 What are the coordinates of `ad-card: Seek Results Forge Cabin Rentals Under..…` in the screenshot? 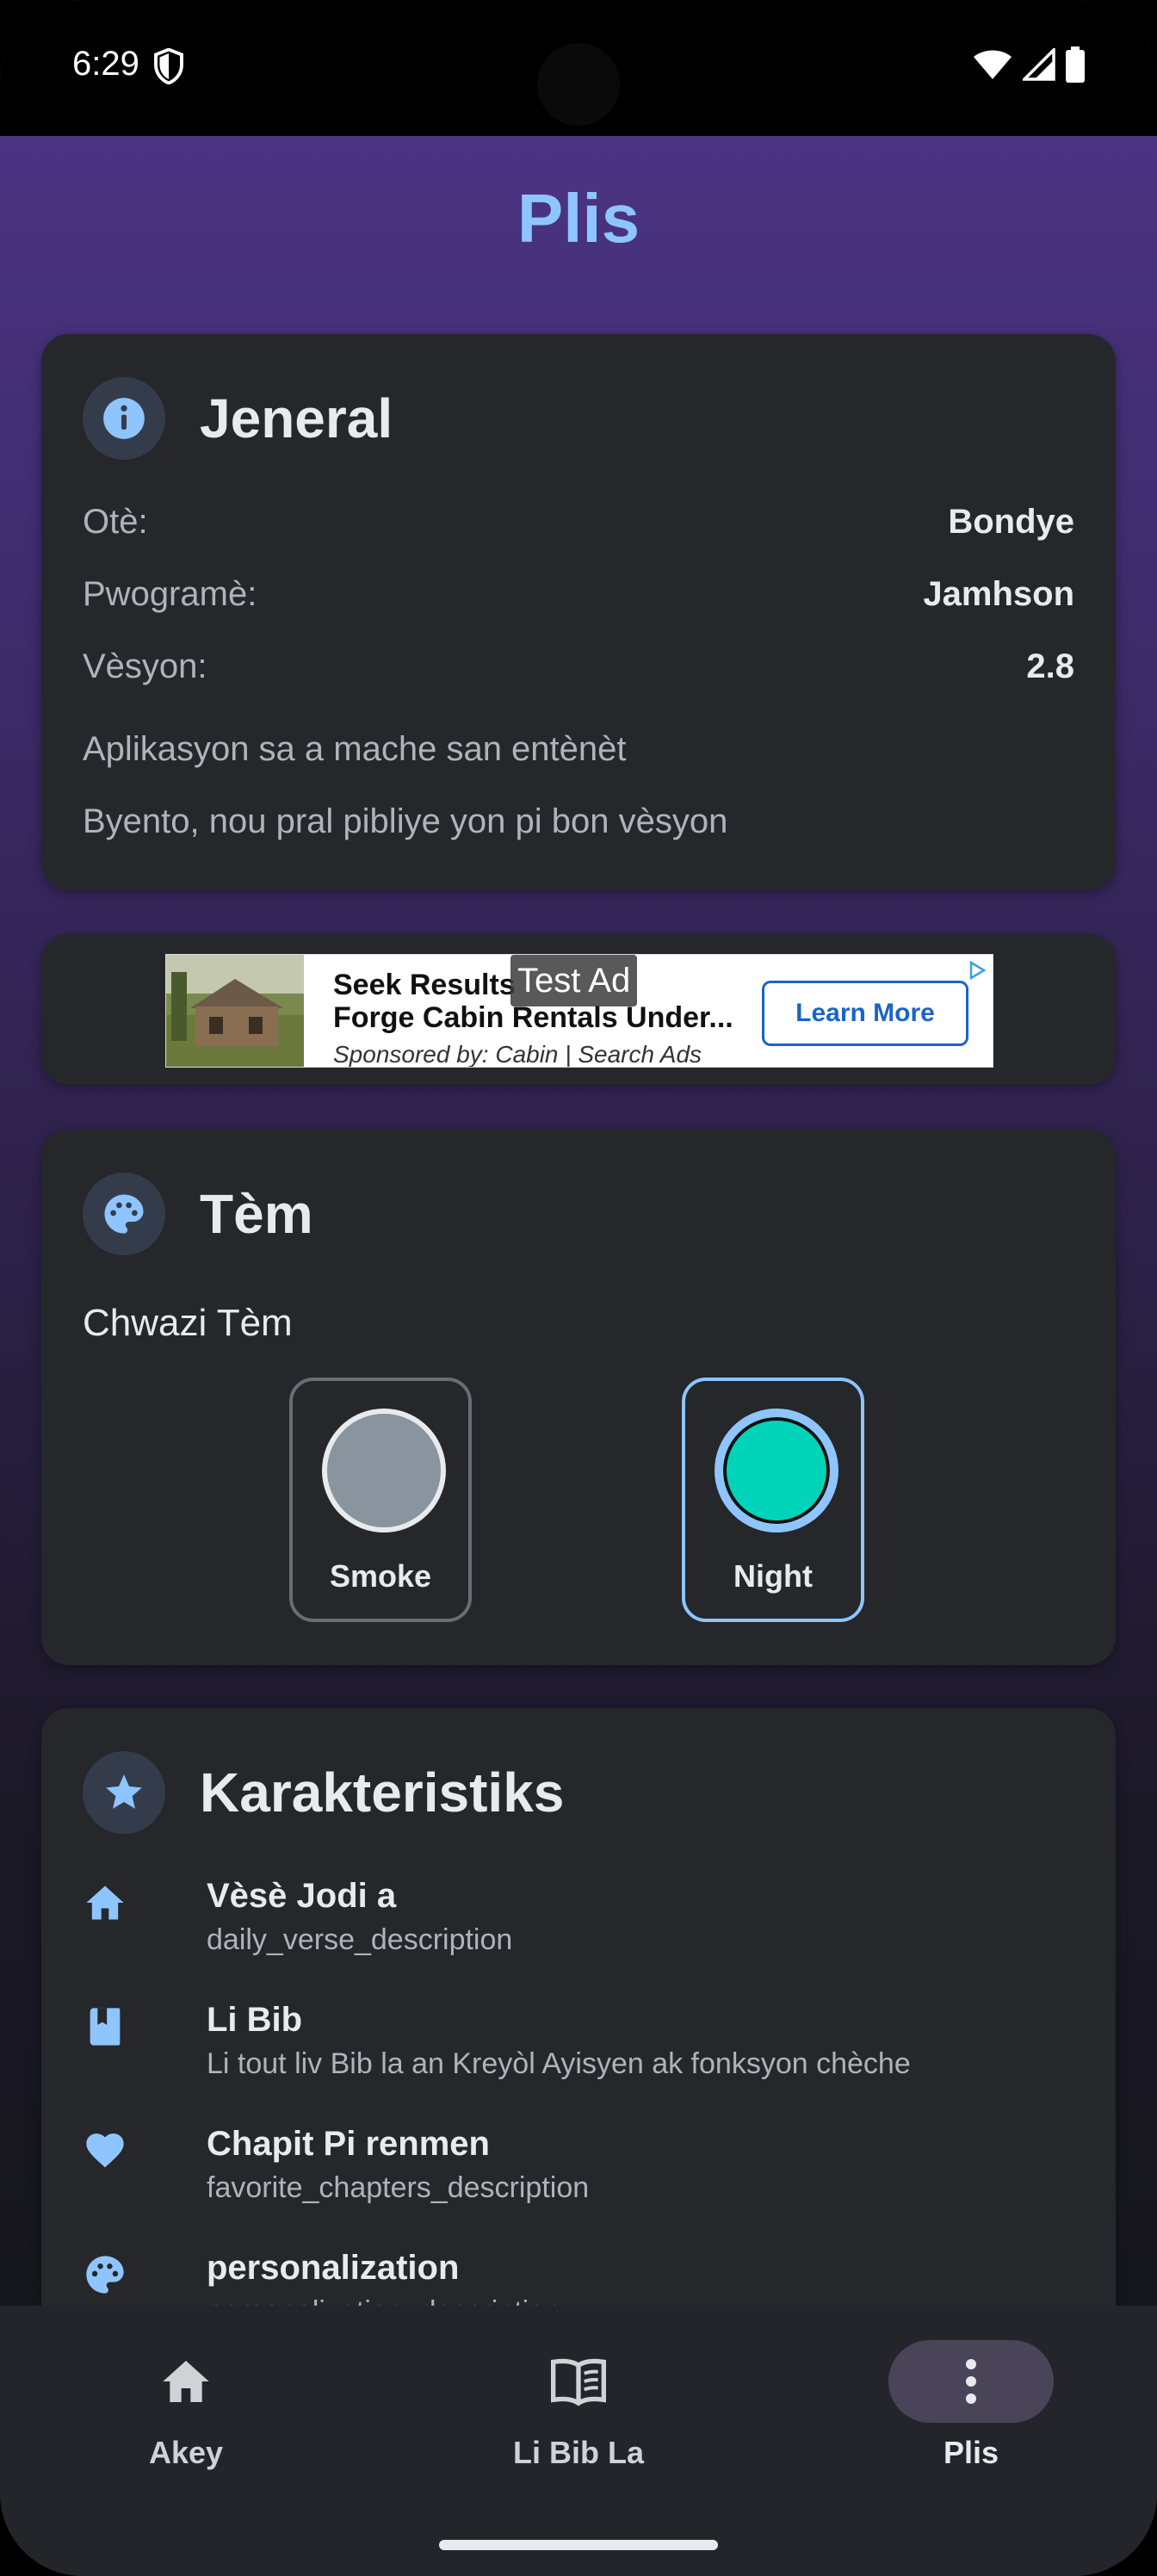 It's located at (579, 1009).